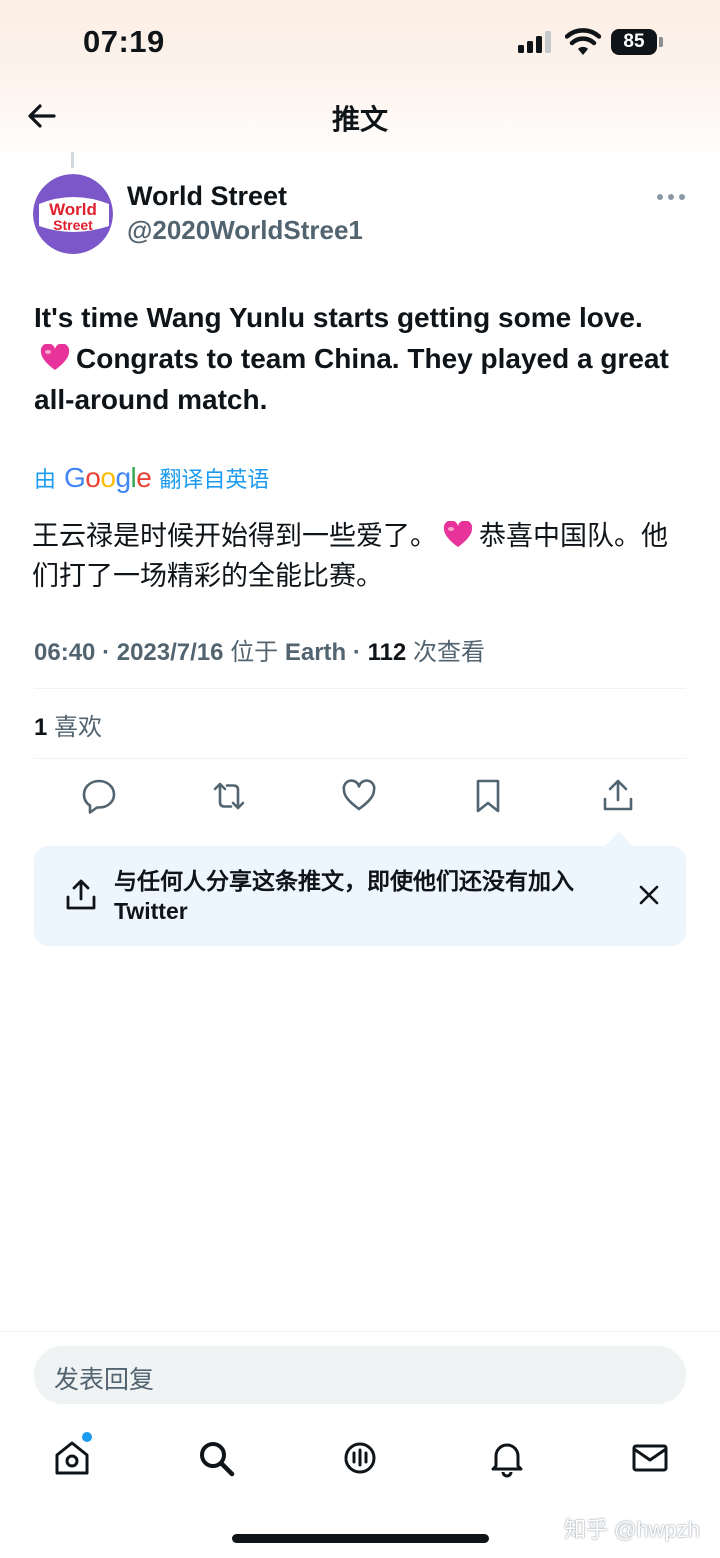 The image size is (720, 1558). I want to click on page-title: 推文, so click(359, 119).